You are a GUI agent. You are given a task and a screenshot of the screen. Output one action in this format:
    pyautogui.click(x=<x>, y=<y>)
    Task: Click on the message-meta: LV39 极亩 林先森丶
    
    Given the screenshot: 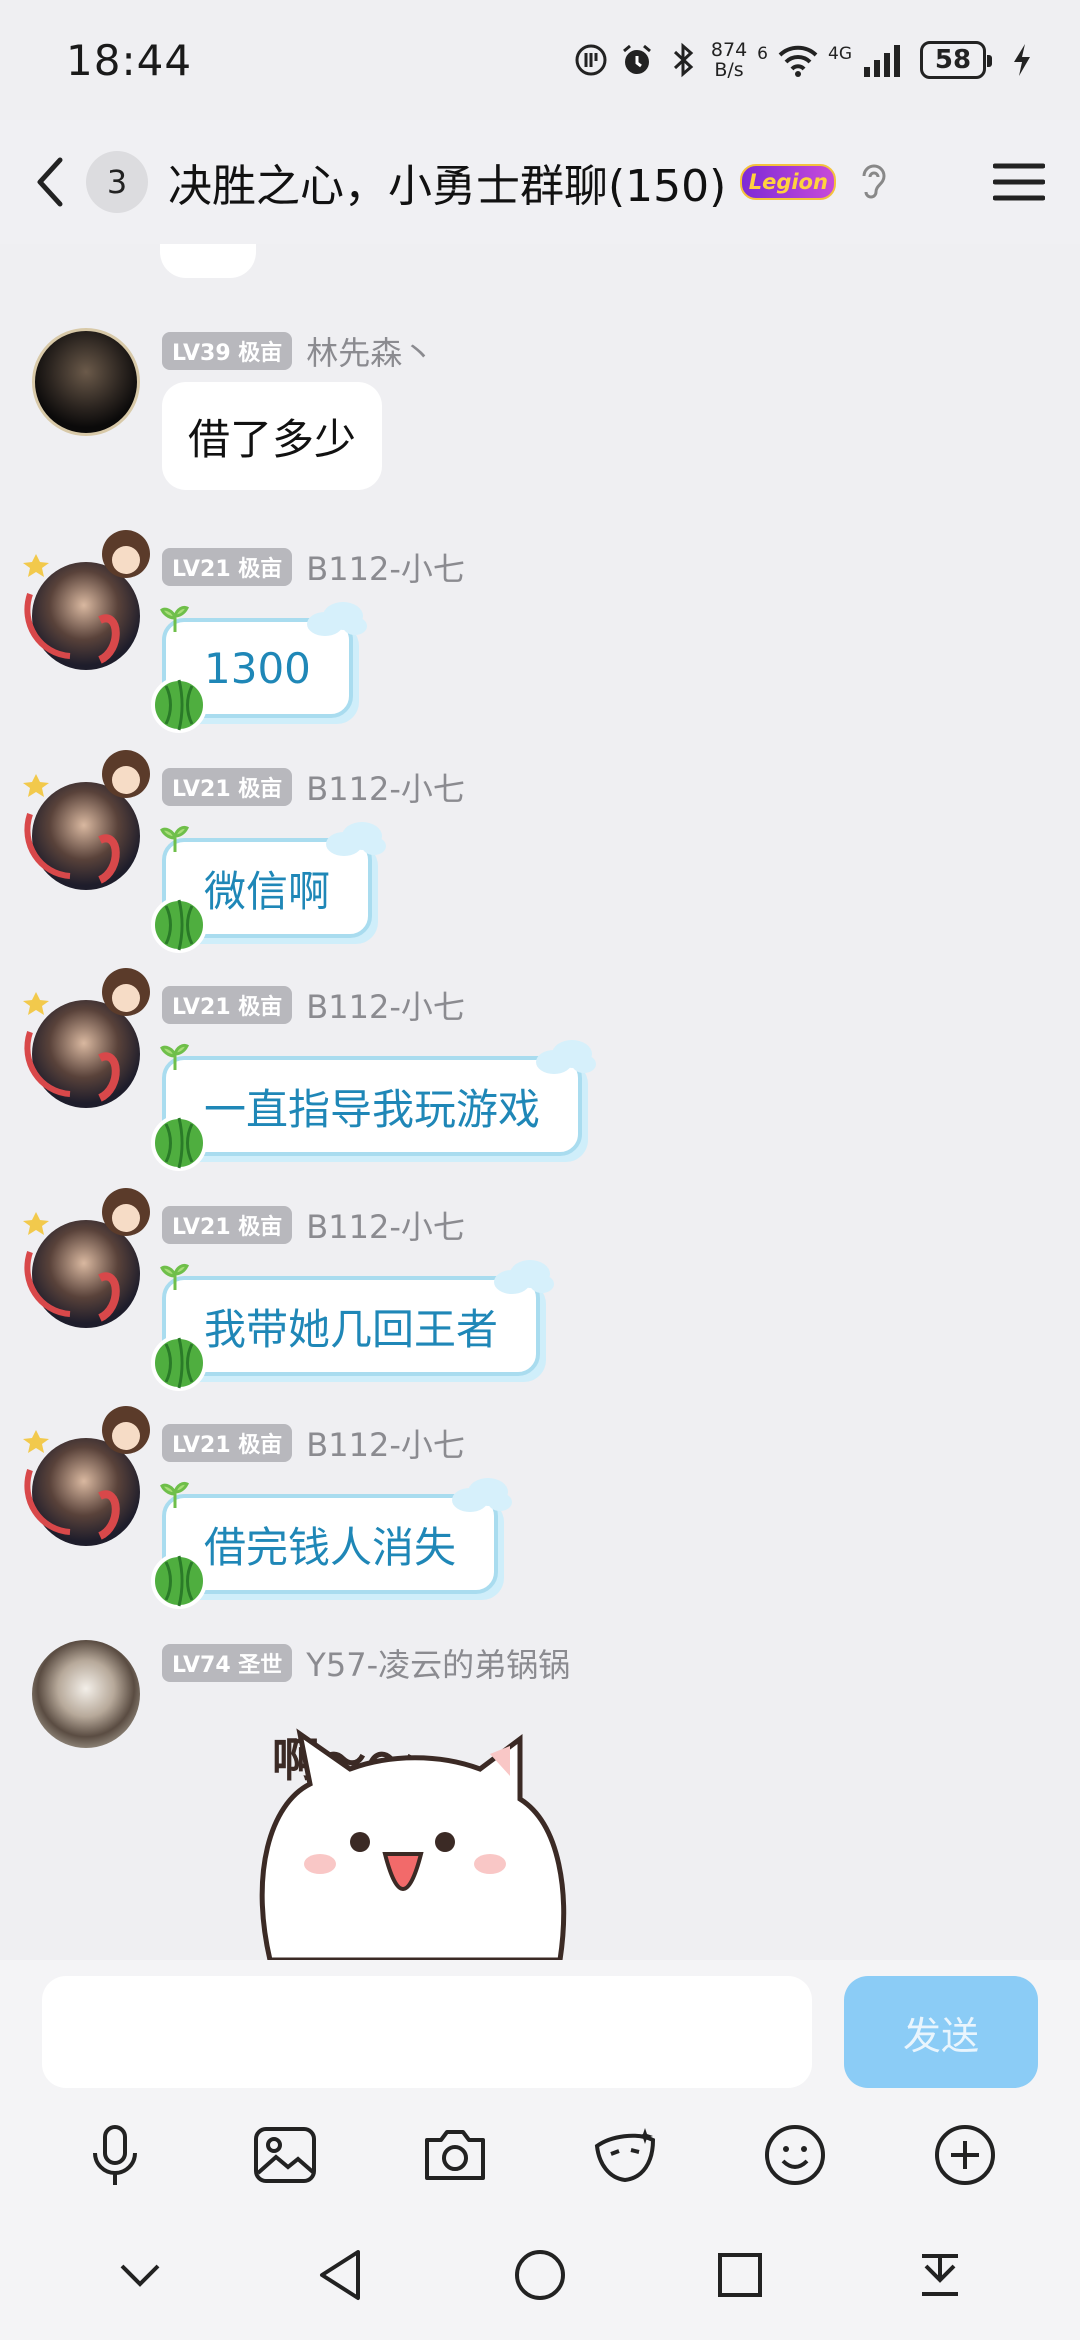 What is the action you would take?
    pyautogui.click(x=298, y=351)
    